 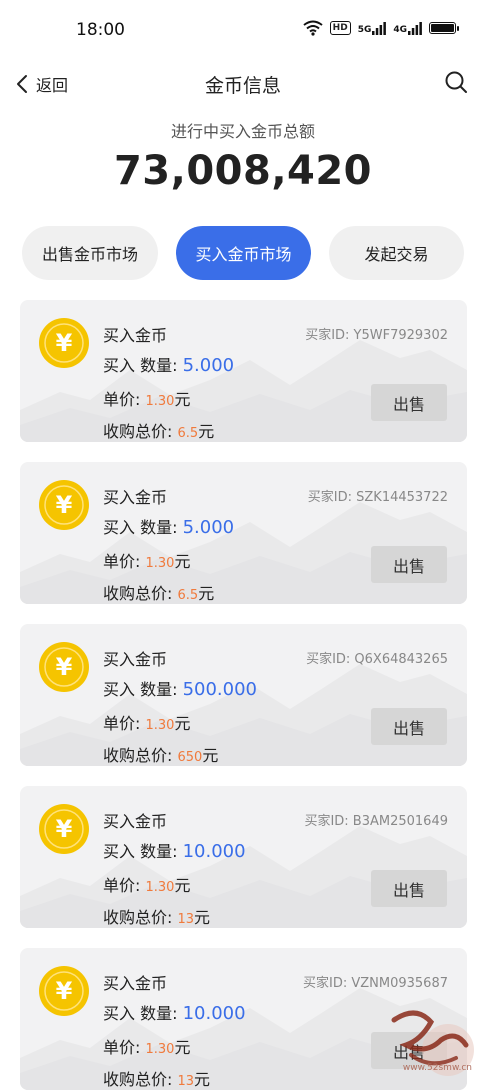 I want to click on status-time: 18:00, so click(x=100, y=30).